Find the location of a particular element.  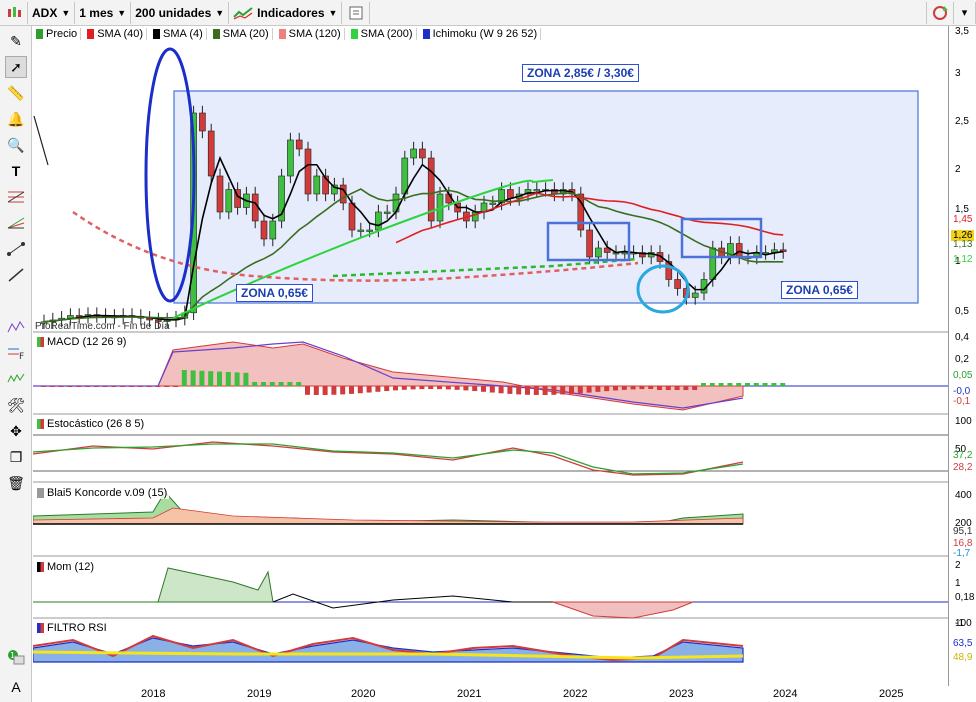

fibonacci-icon is located at coordinates (16, 197).